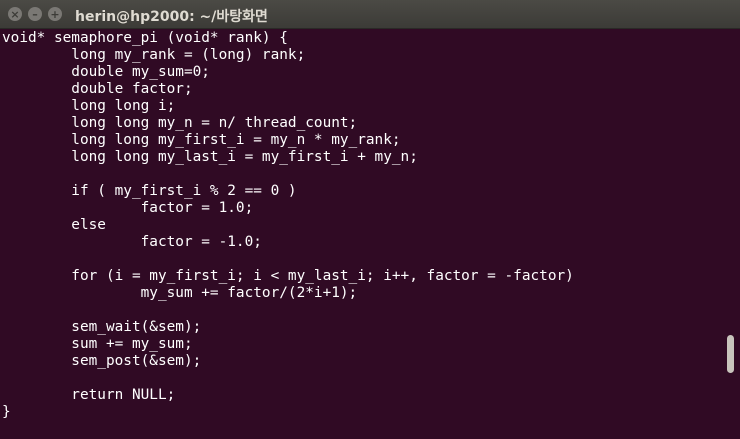 The width and height of the screenshot is (740, 439). I want to click on code-line: long long i;, so click(89, 106).